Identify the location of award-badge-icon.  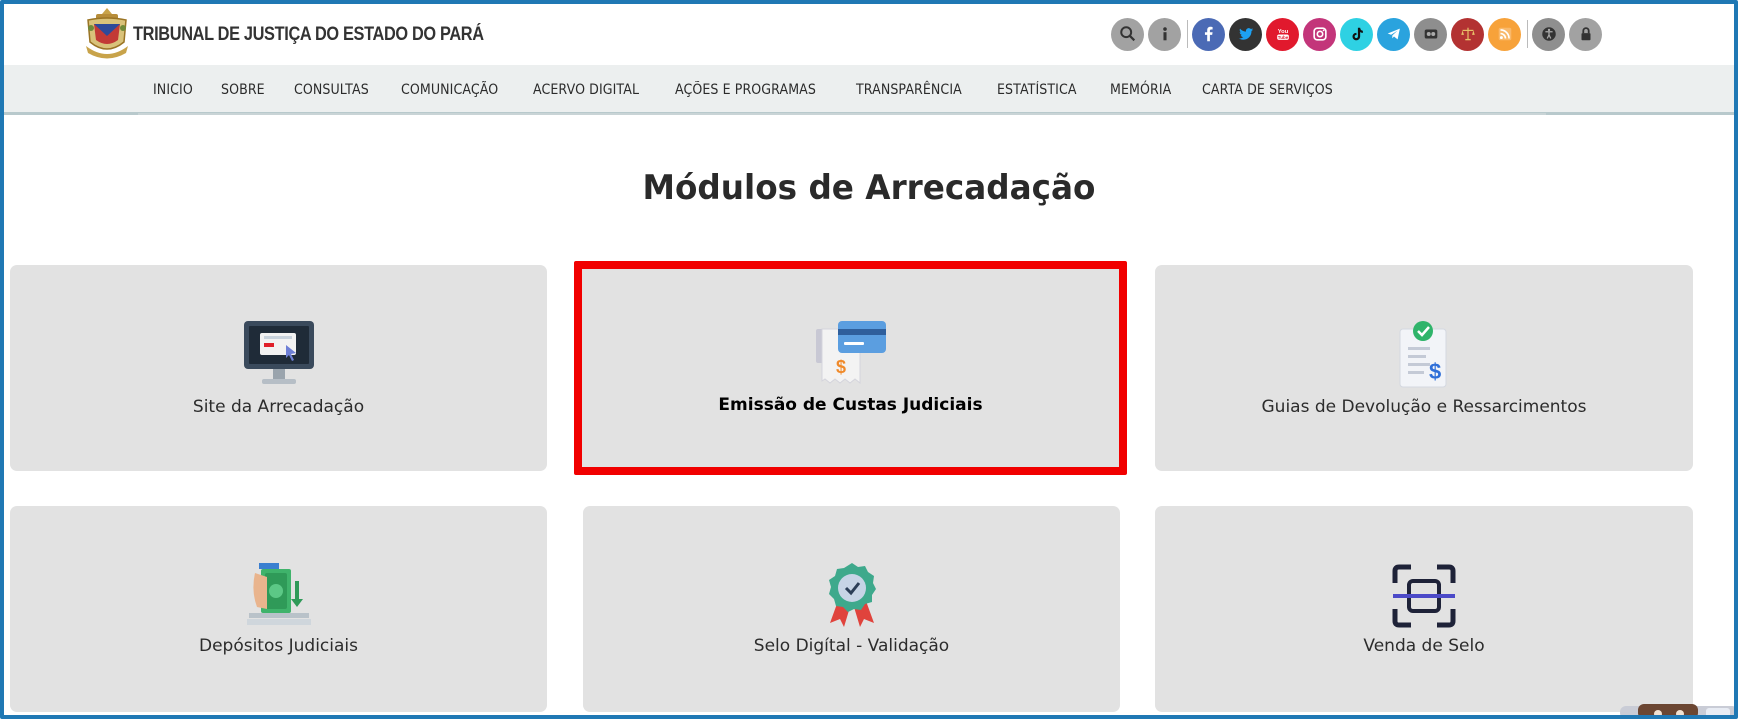
(852, 597).